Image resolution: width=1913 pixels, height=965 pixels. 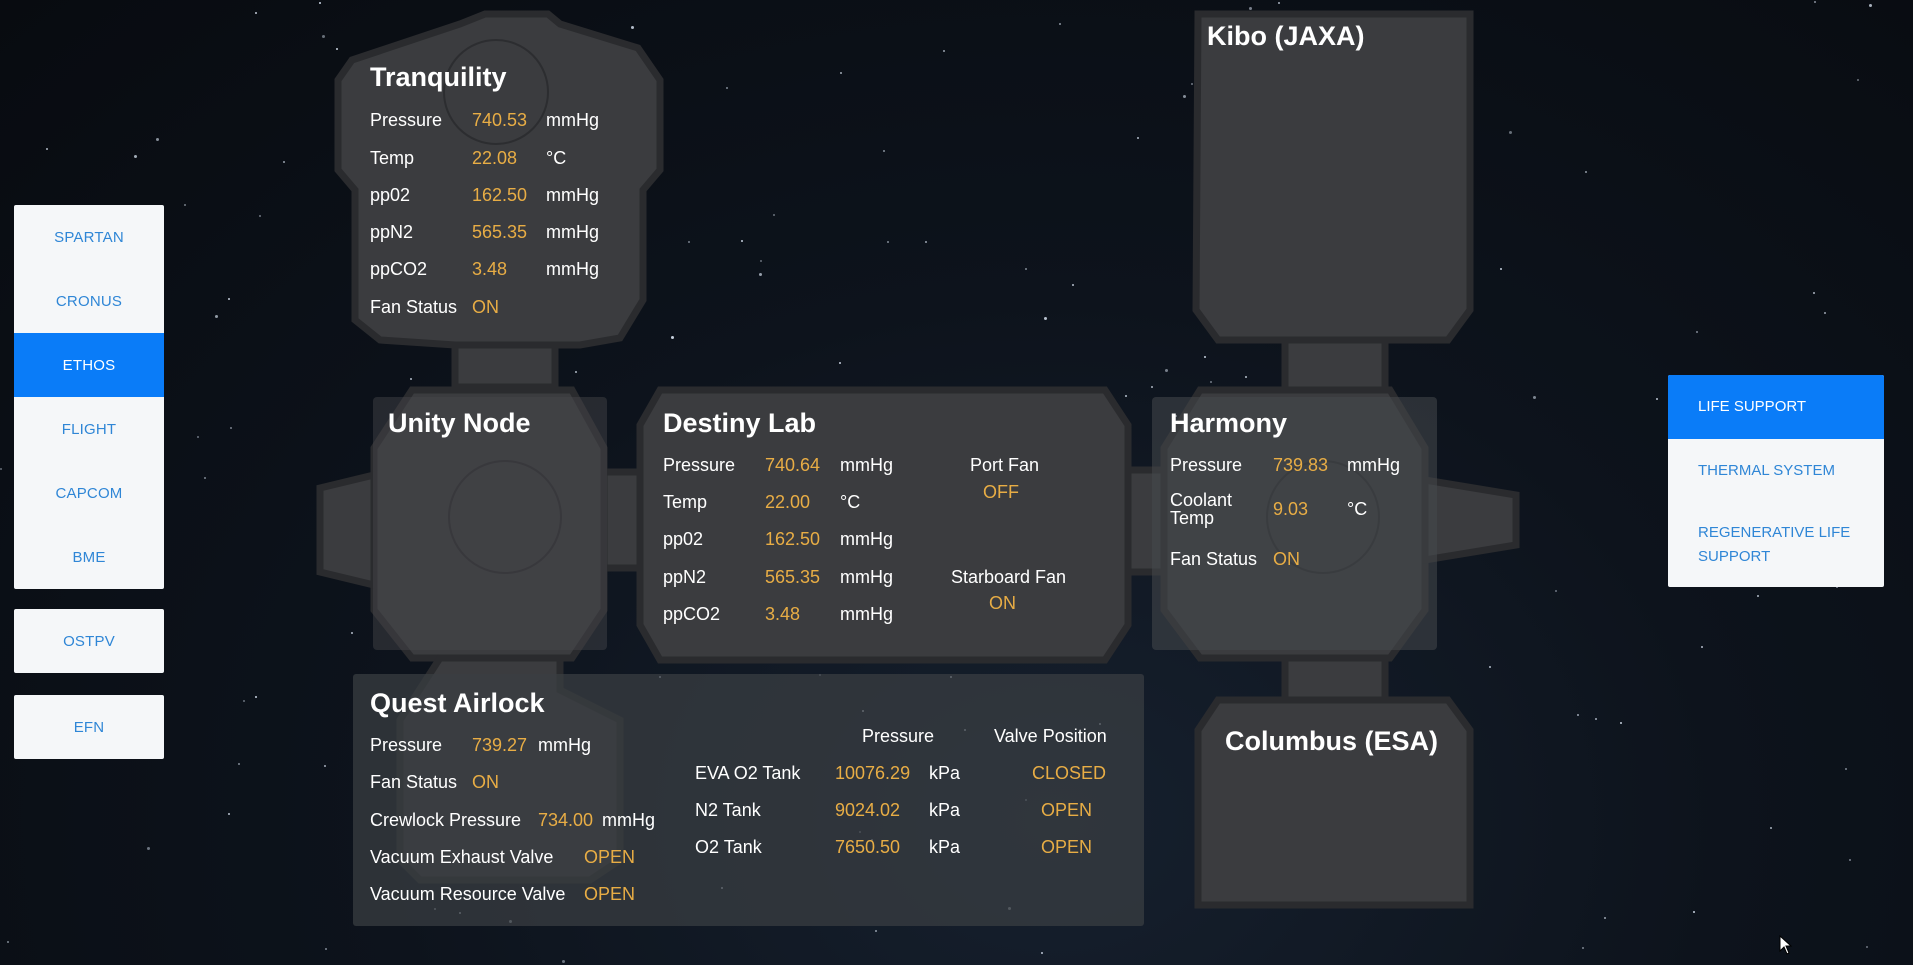 I want to click on tranquility-ppo2-label: pp02, so click(x=390, y=195).